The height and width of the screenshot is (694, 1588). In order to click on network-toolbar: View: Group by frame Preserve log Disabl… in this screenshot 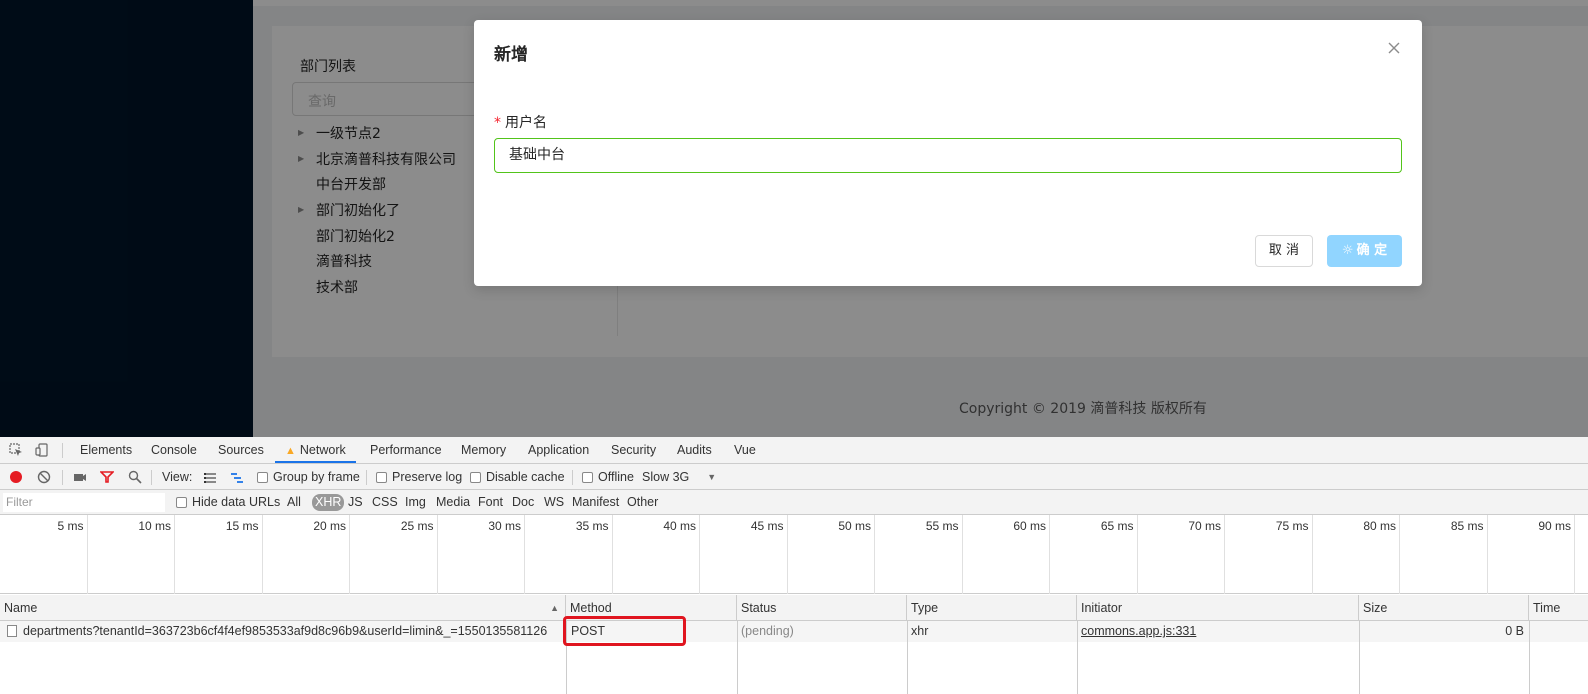, I will do `click(794, 477)`.